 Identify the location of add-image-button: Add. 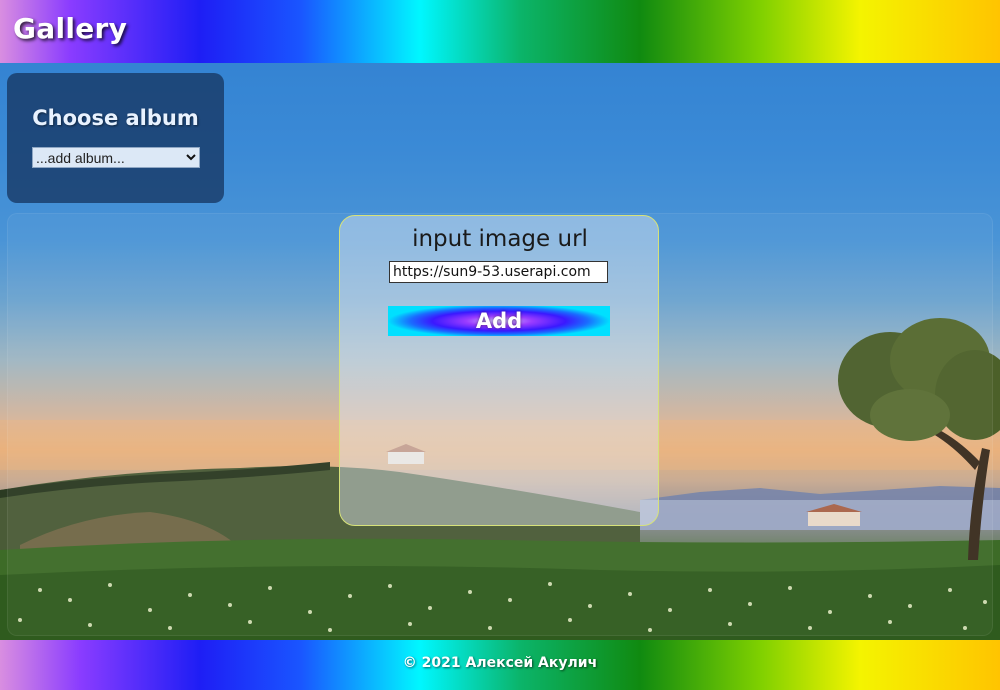
(499, 321).